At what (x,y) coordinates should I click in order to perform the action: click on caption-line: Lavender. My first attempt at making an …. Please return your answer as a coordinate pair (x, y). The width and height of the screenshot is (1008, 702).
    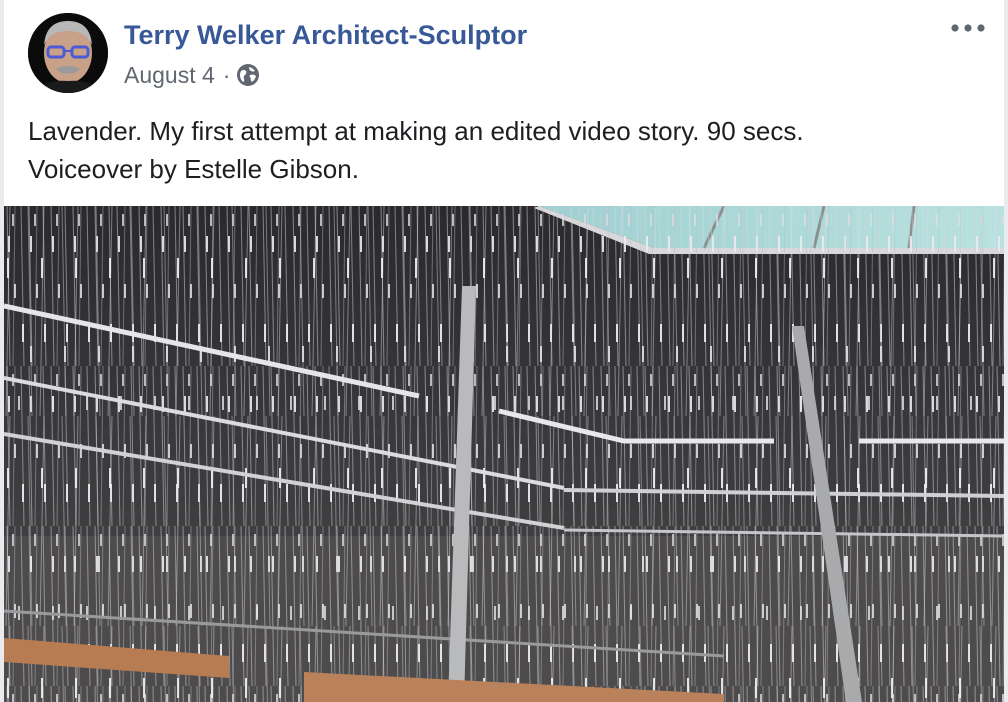
    Looking at the image, I should click on (416, 131).